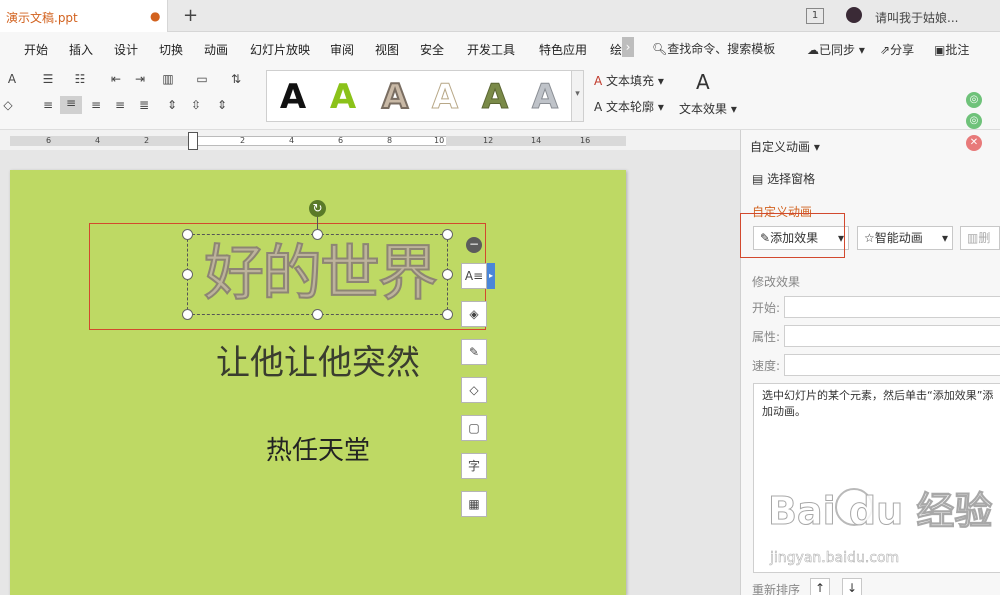 Image resolution: width=1000 pixels, height=595 pixels. What do you see at coordinates (447, 274) in the screenshot?
I see `resize-handle-right` at bounding box center [447, 274].